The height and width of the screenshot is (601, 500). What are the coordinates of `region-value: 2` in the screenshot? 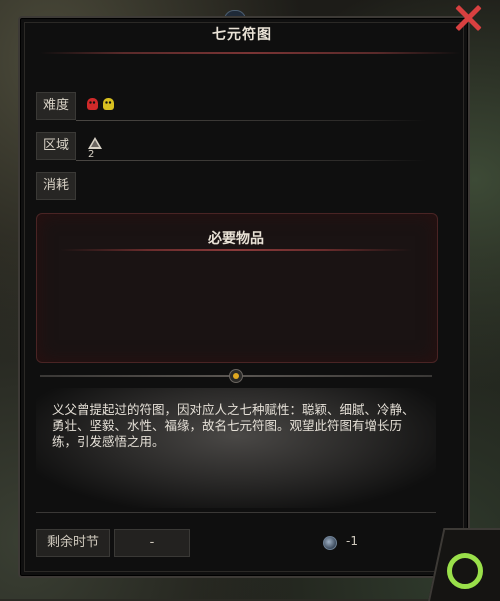 It's located at (91, 154).